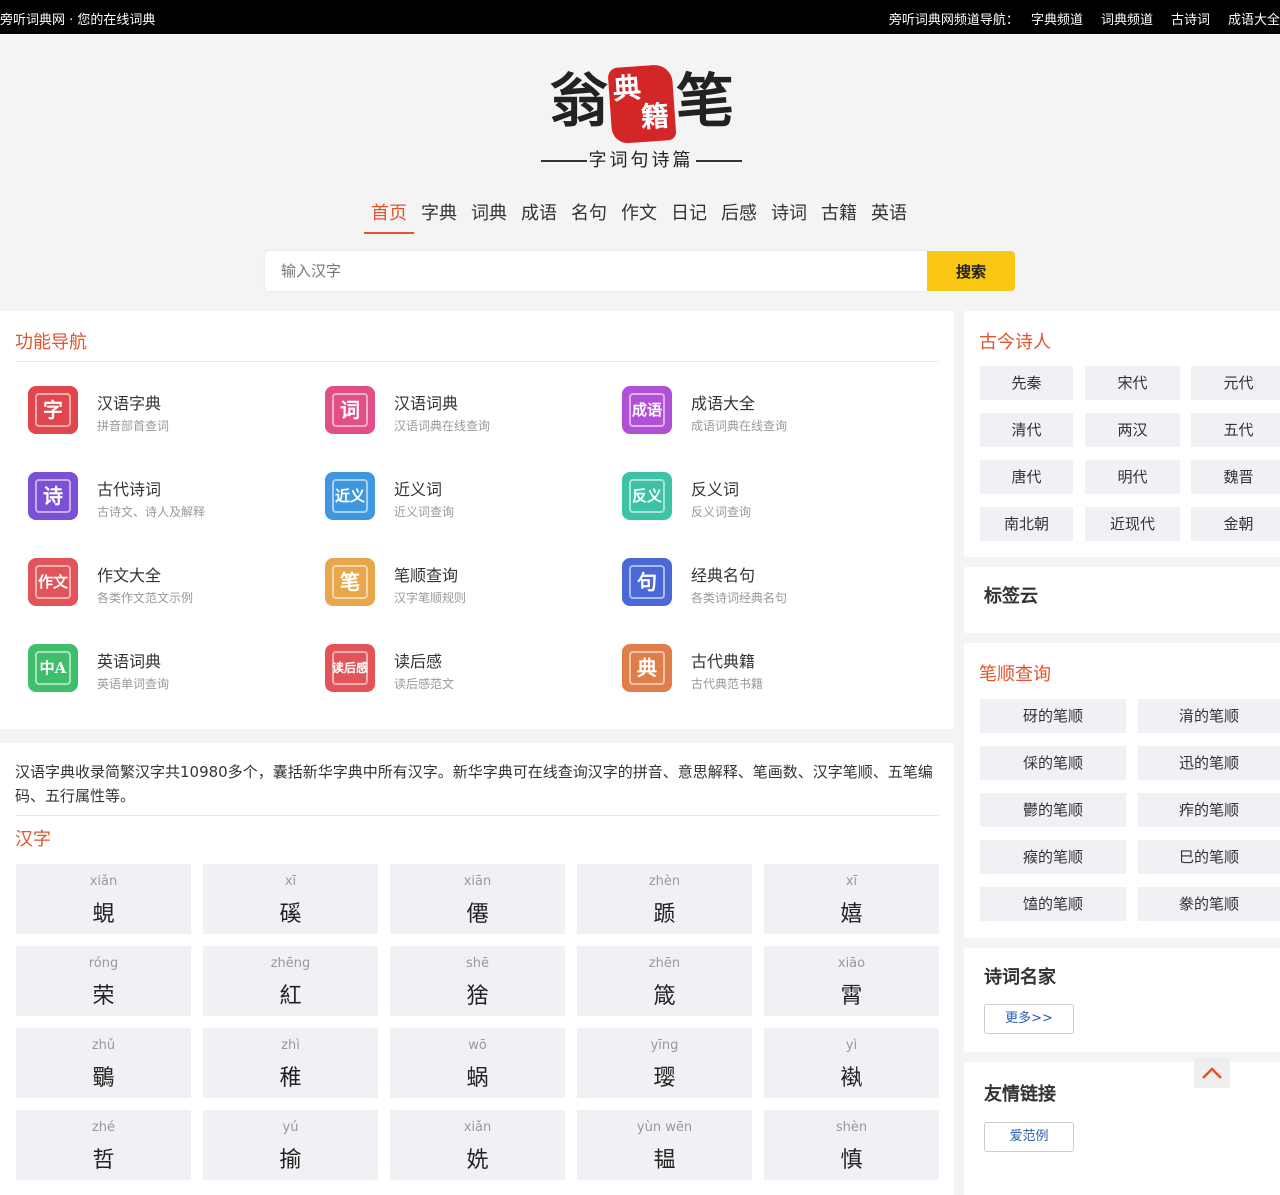 The width and height of the screenshot is (1280, 1195). Describe the element at coordinates (477, 1063) in the screenshot. I see `hanzi-card: wō 蜗` at that location.